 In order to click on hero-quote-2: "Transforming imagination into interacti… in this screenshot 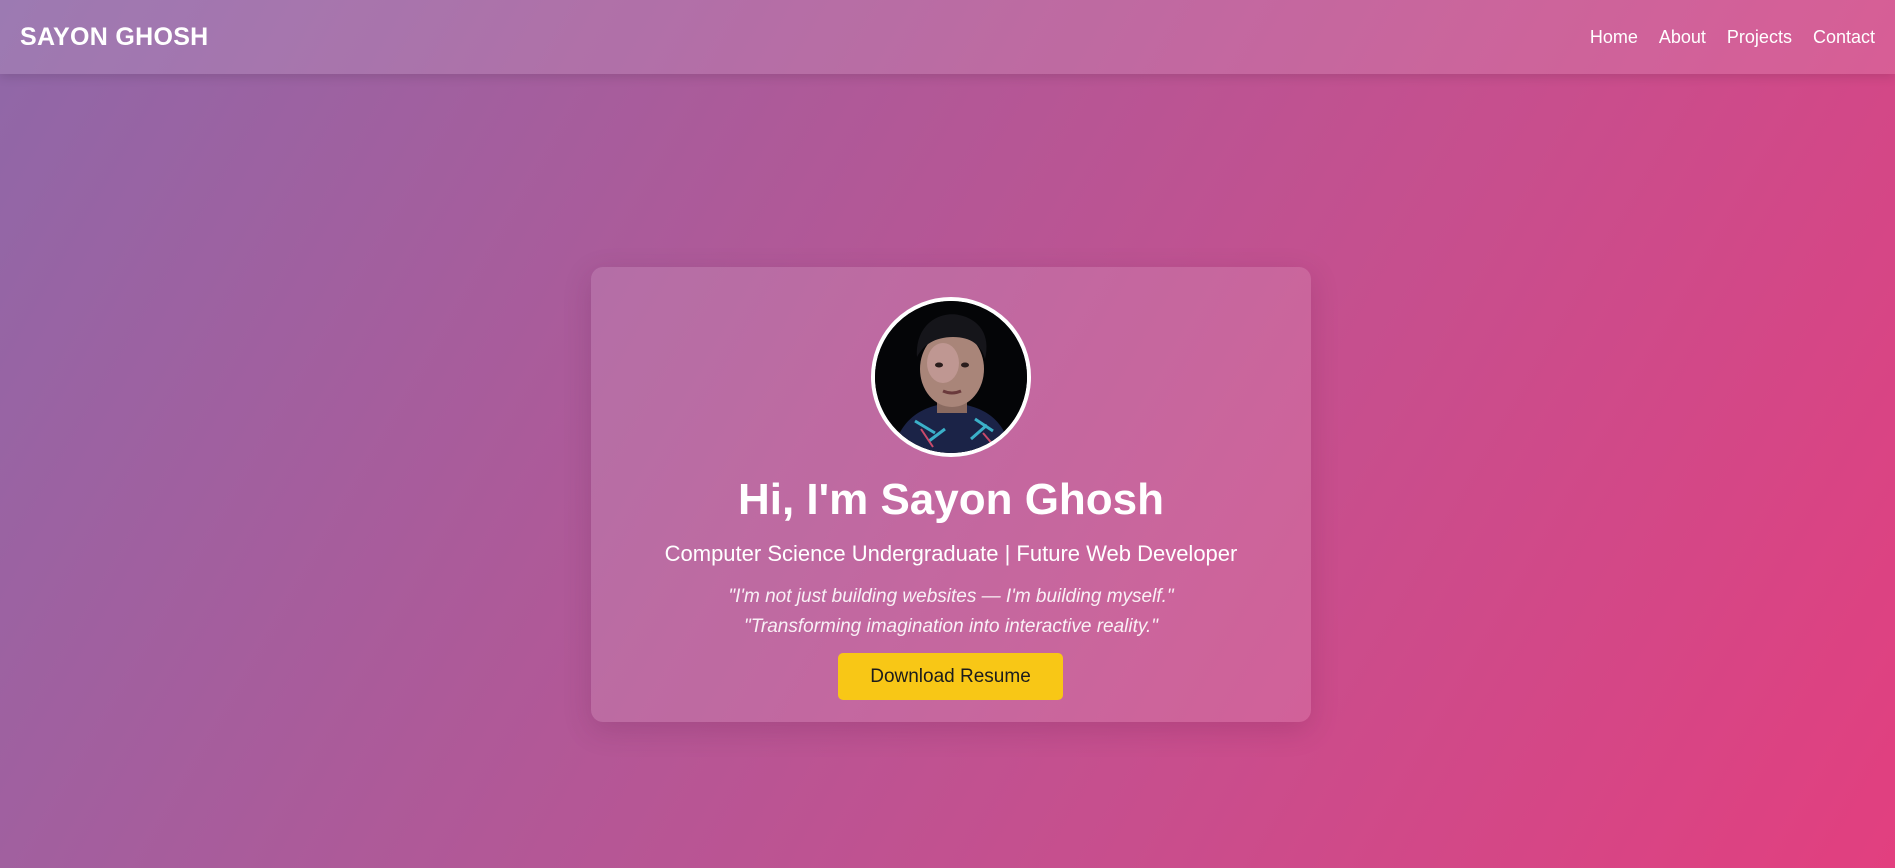, I will do `click(951, 626)`.